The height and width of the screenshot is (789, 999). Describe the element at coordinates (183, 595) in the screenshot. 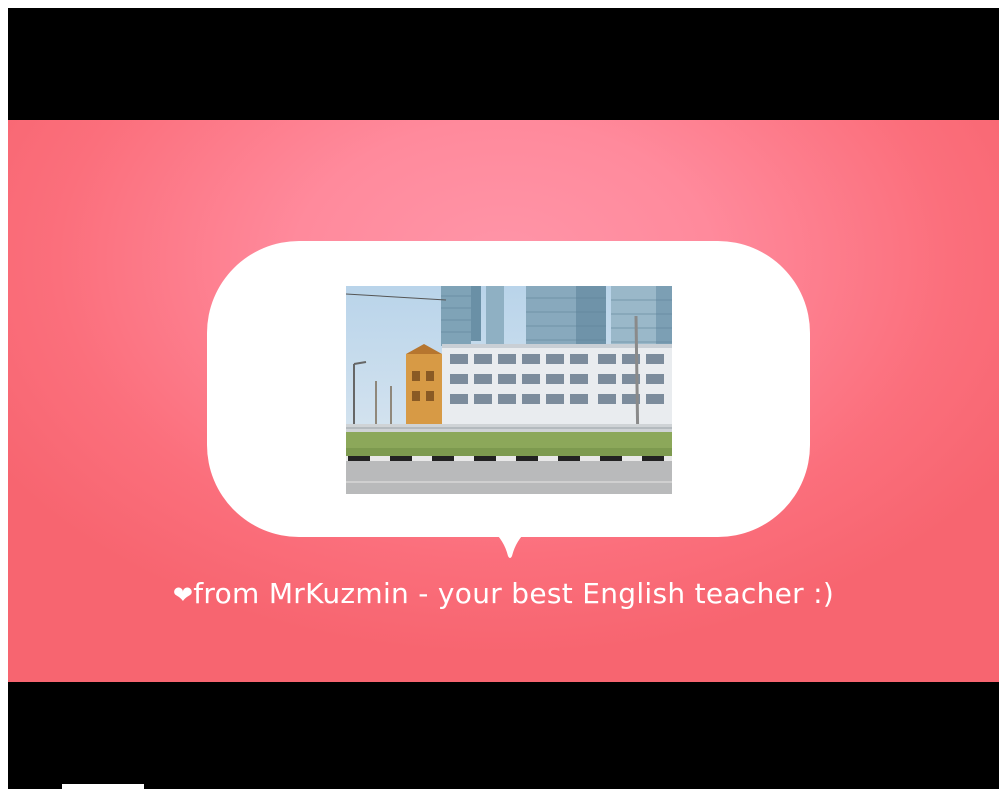

I see `heart-icon: ❤` at that location.